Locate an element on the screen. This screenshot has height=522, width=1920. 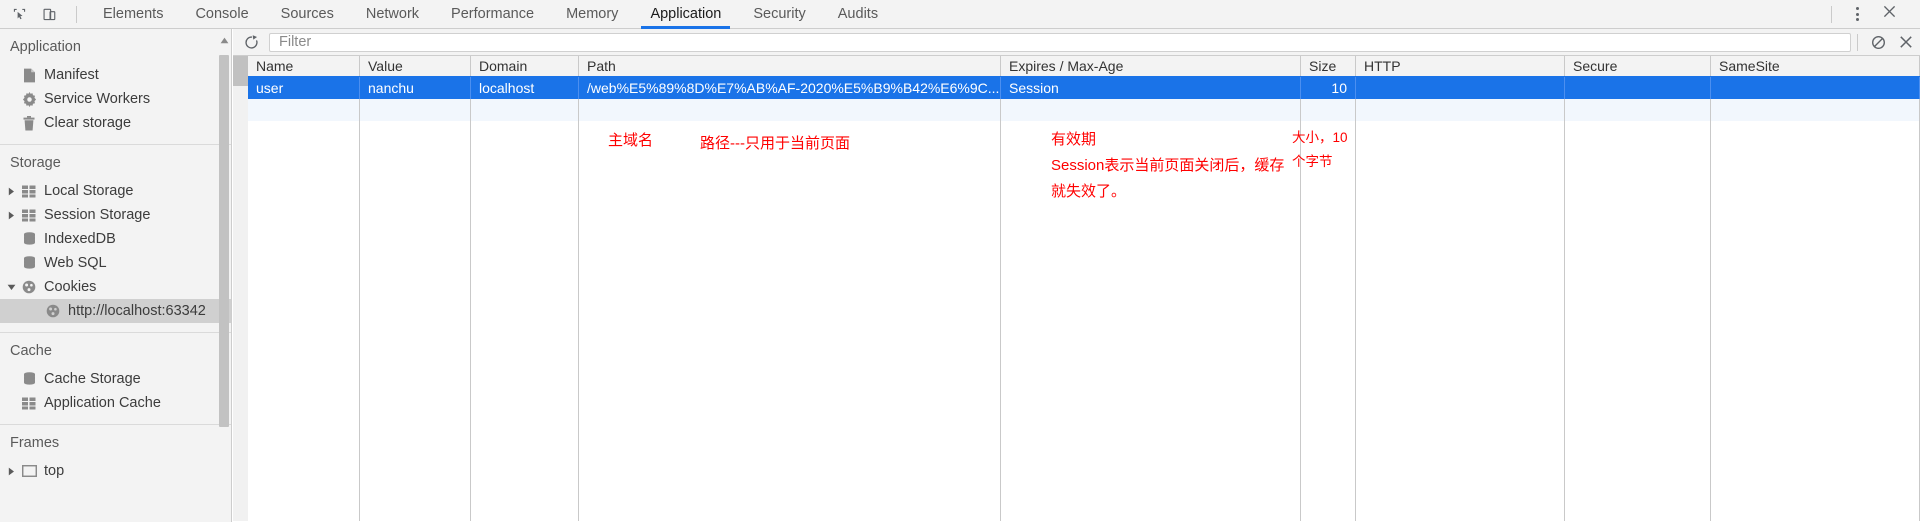
tab-label: Console is located at coordinates (222, 14).